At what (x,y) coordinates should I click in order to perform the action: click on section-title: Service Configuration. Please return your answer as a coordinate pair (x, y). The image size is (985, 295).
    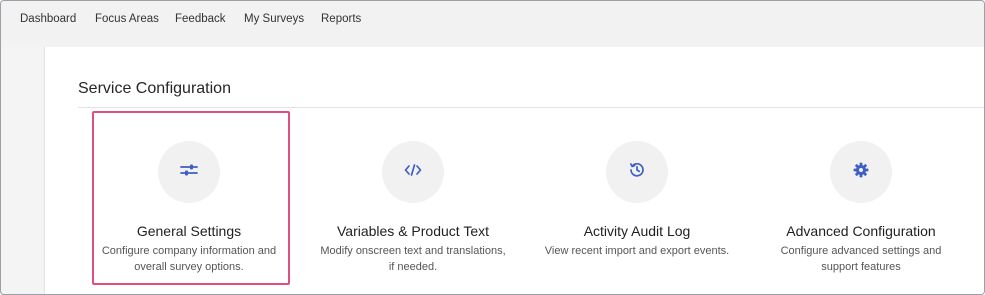
    Looking at the image, I should click on (154, 88).